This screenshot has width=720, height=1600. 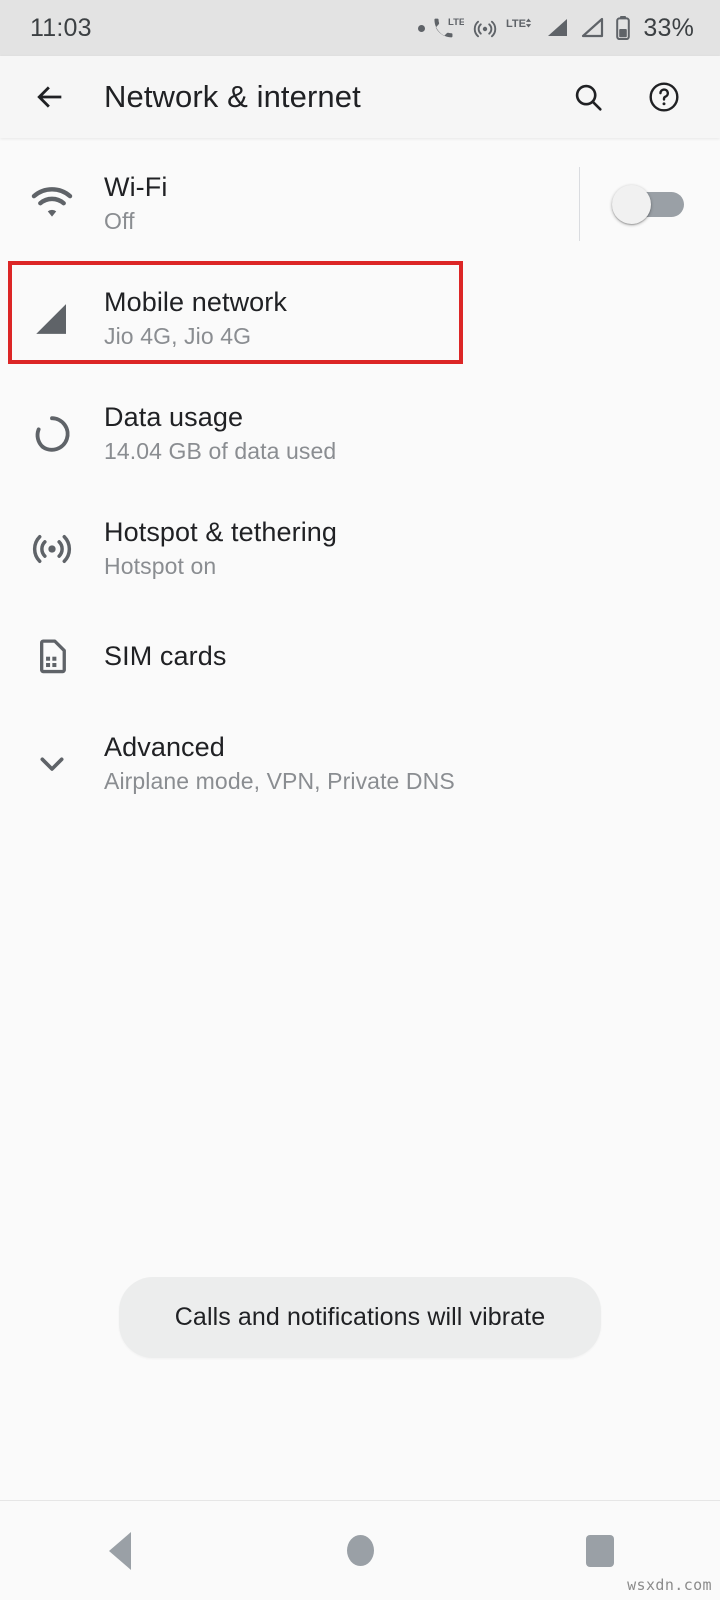 I want to click on toast-message: Calls and notifications will vibrate, so click(x=360, y=1317).